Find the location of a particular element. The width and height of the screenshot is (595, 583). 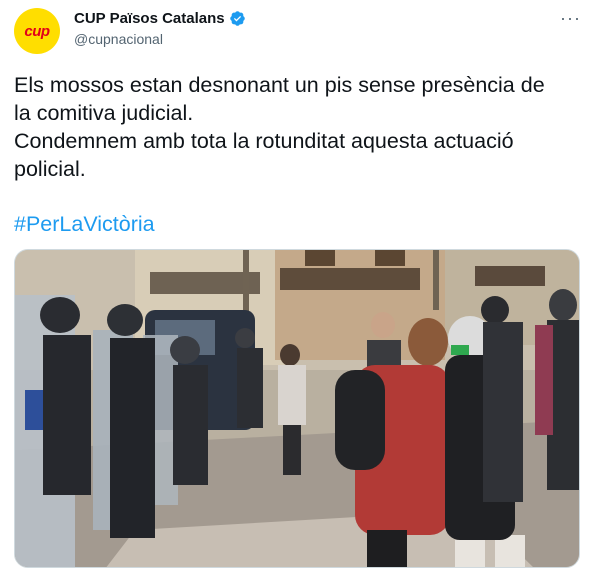

handle: @cupnacional is located at coordinates (118, 39).